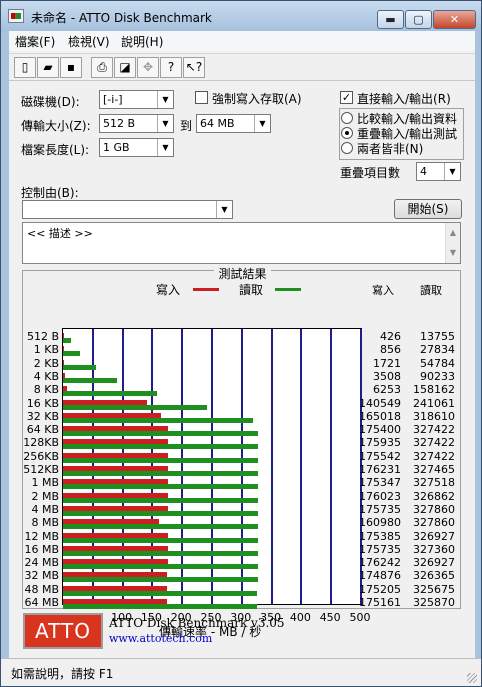  I want to click on category-label: 32 MB, so click(41, 576).